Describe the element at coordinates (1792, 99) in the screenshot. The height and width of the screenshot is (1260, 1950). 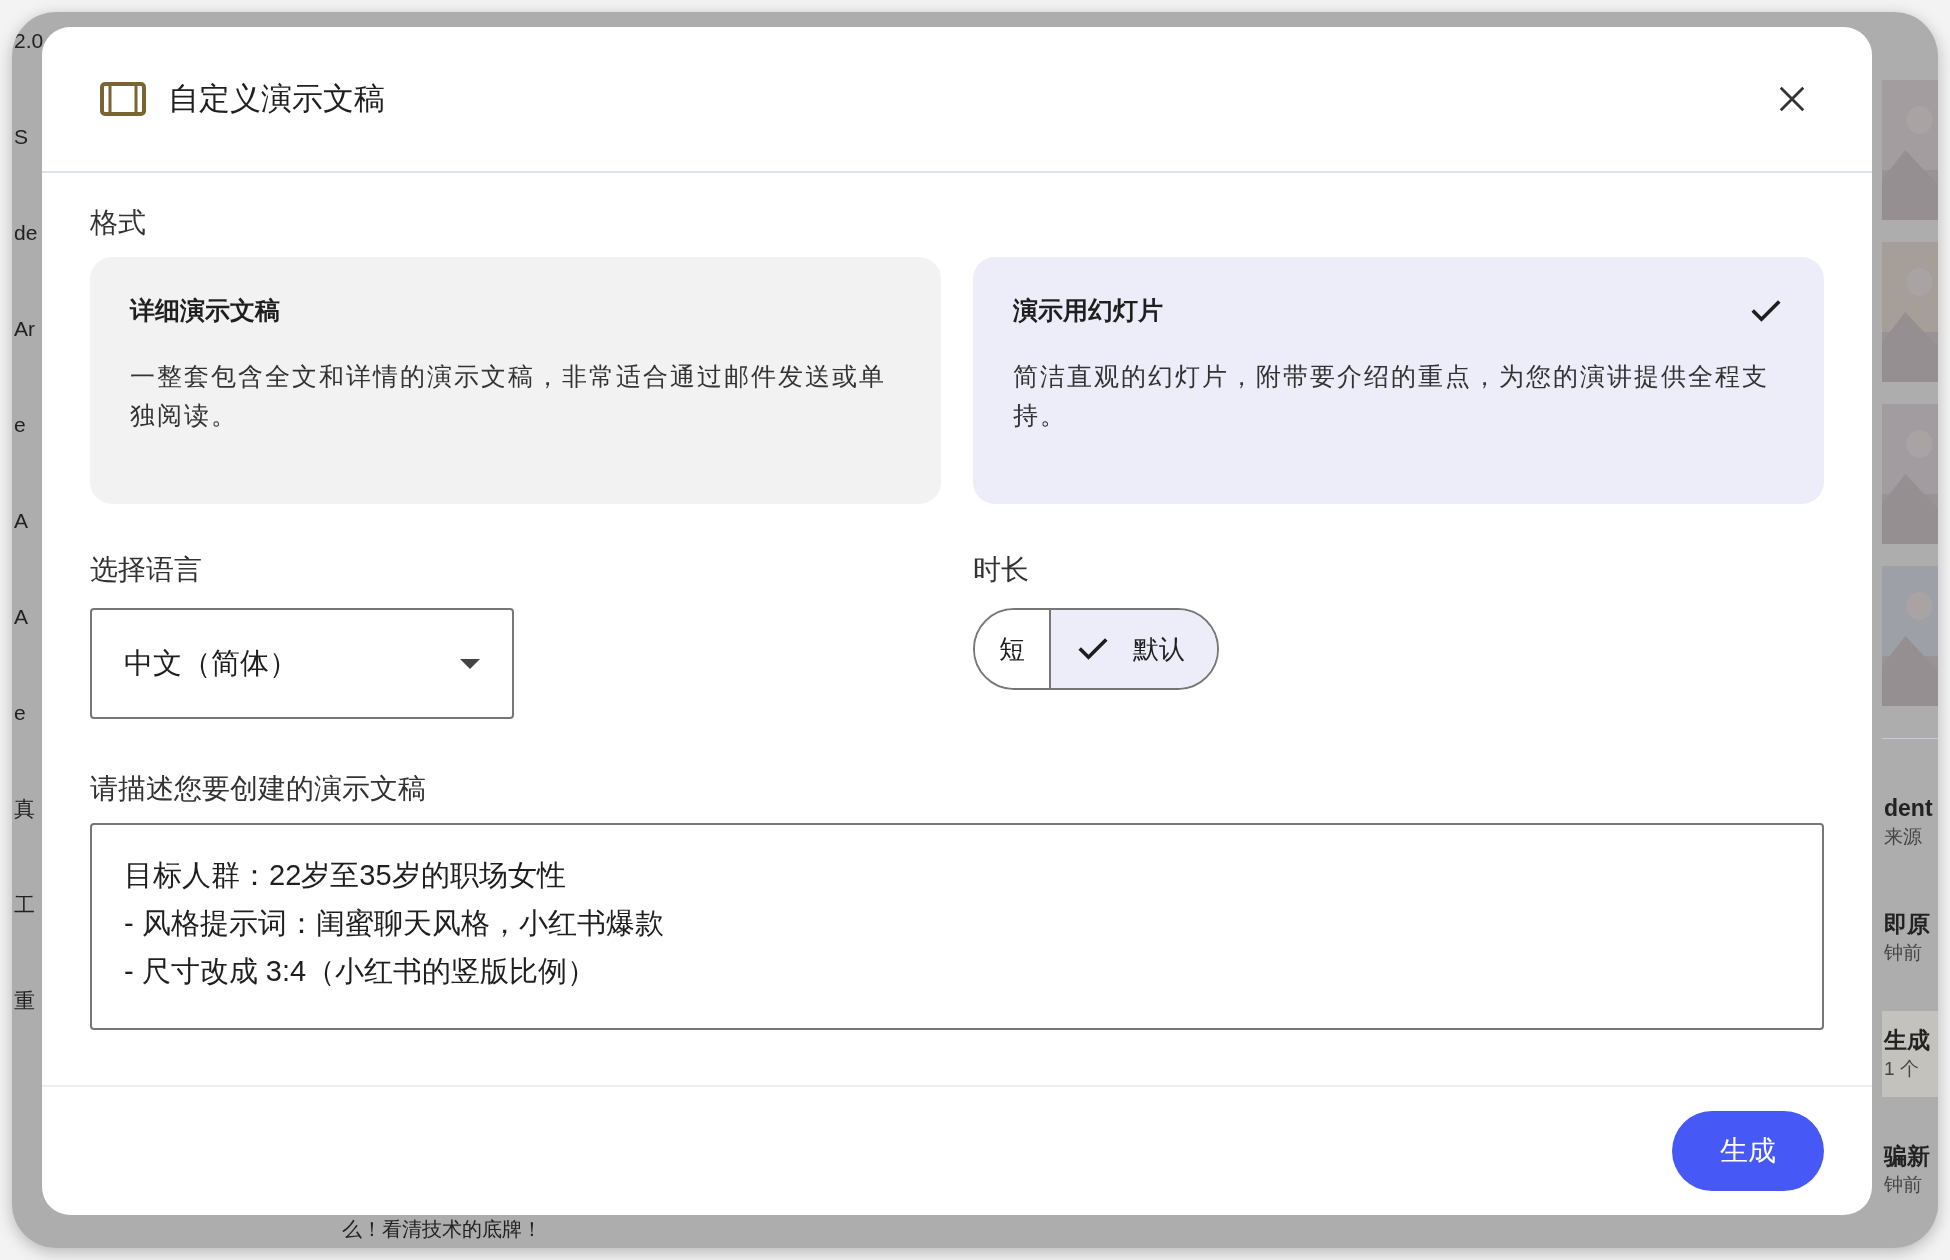
I see `close-icon` at that location.